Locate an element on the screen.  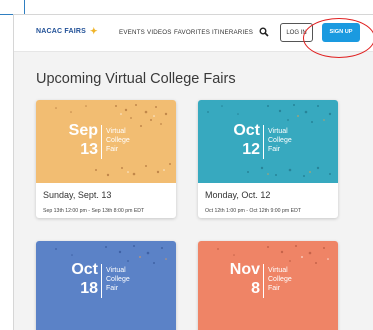
card-banner: Oct 12 Virtual College Fair is located at coordinates (268, 141).